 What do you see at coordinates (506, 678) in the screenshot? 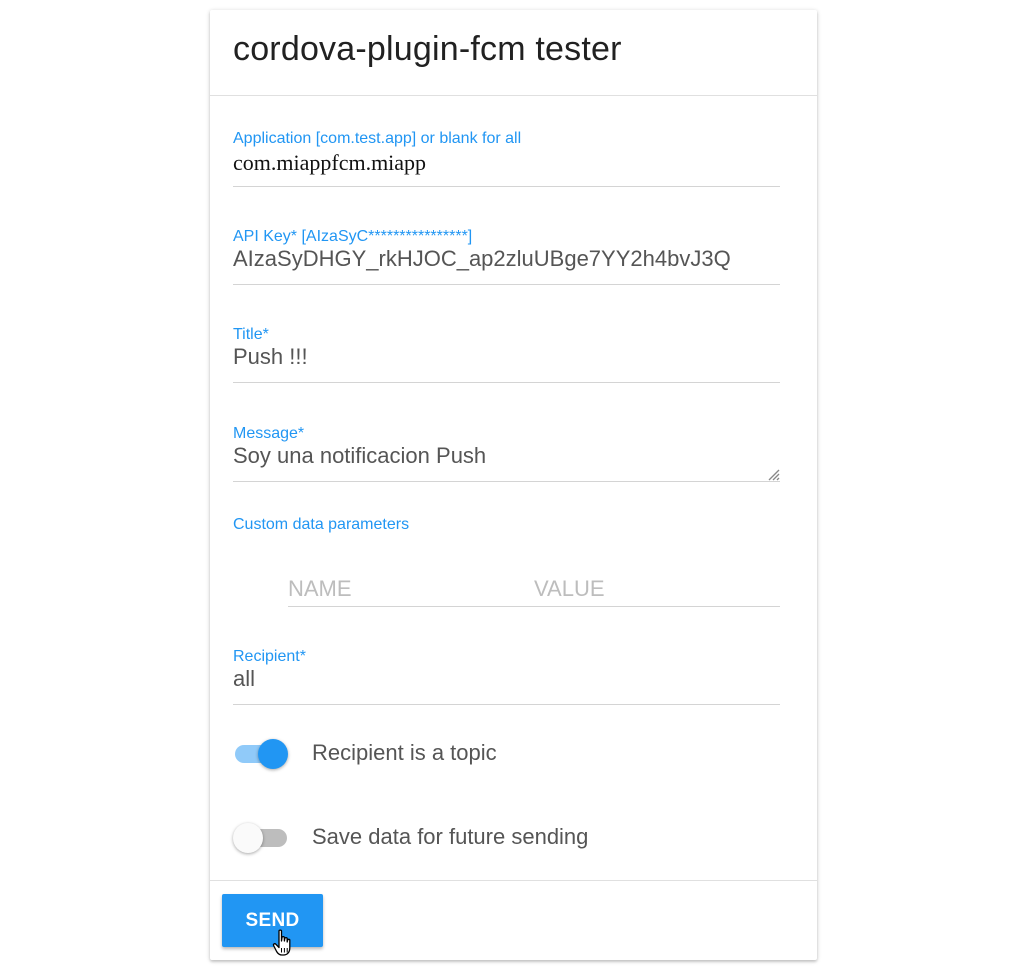
I see `recipient-field: Recipient* all` at bounding box center [506, 678].